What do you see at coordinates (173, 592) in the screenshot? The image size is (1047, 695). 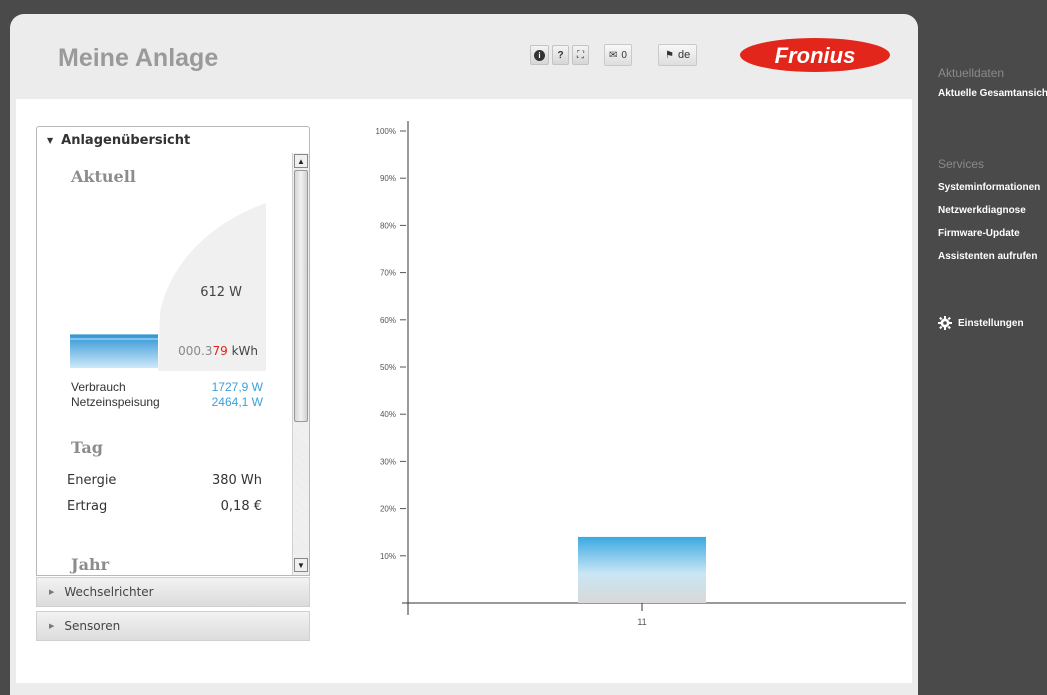 I see `accordion-wechselrichter: ▶ Wechselrichter` at bounding box center [173, 592].